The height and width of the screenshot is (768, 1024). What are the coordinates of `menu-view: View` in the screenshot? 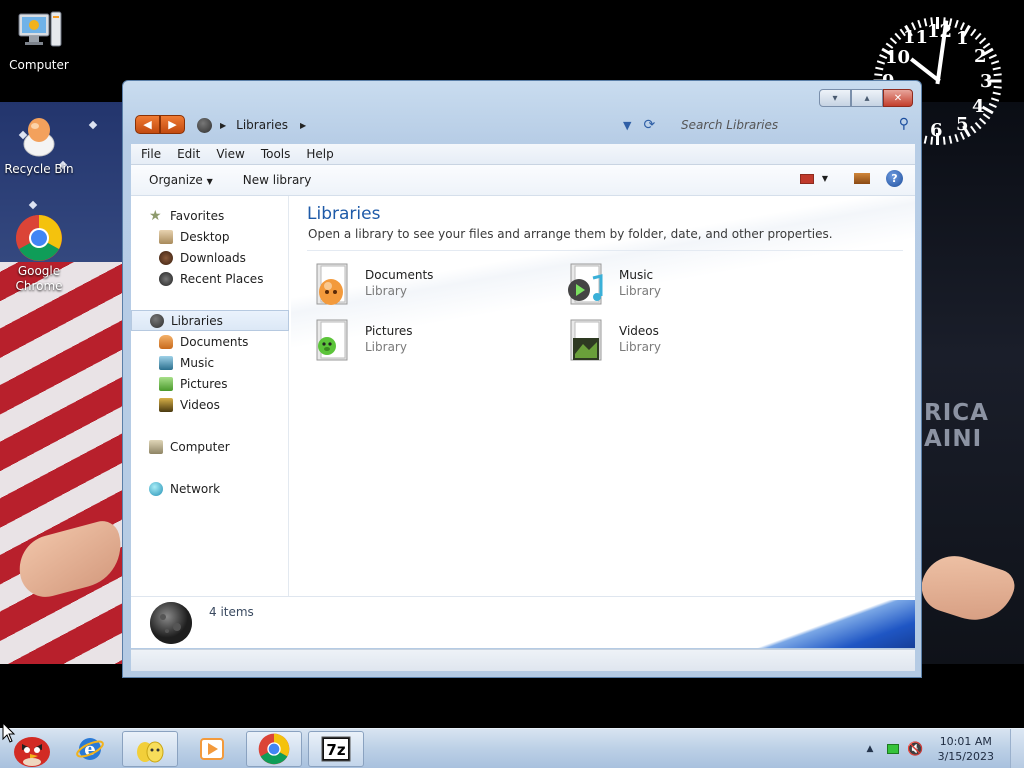 It's located at (230, 154).